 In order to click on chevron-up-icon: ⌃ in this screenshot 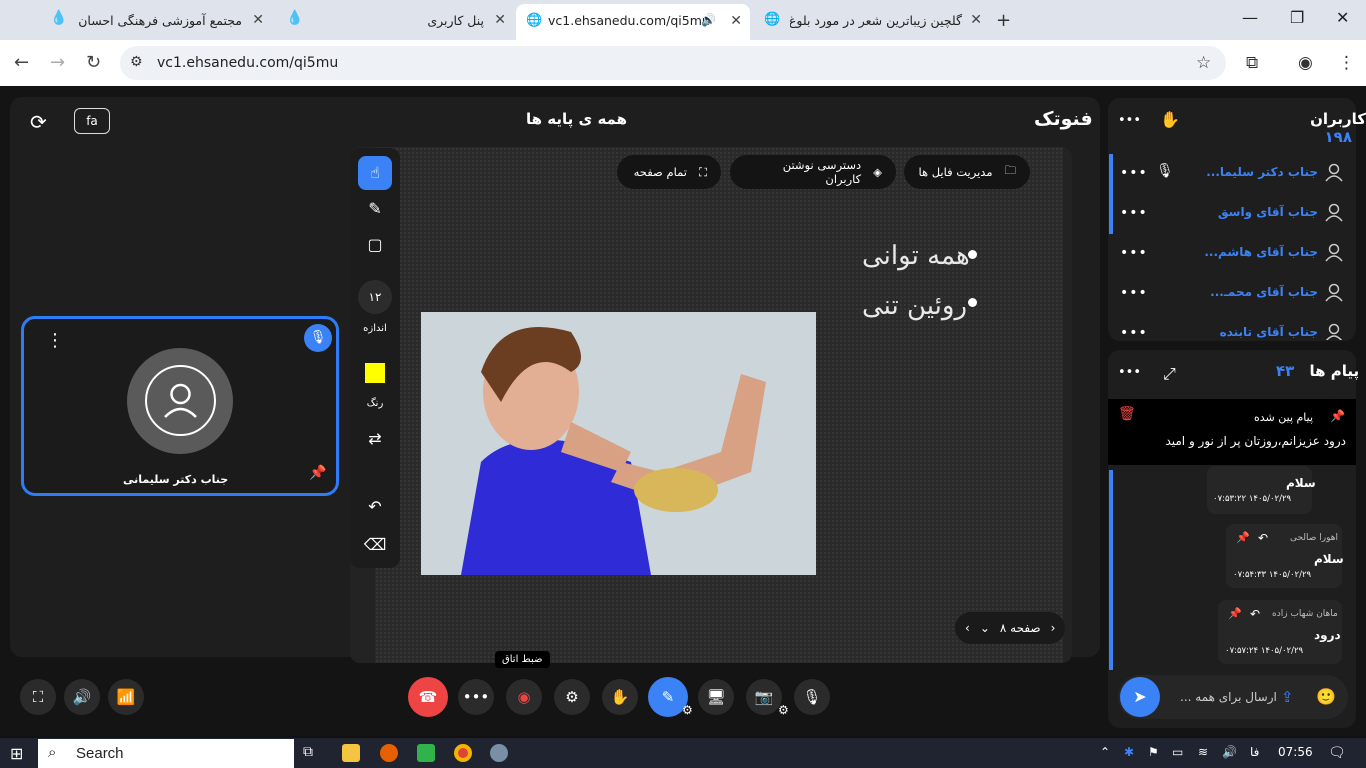, I will do `click(1105, 752)`.